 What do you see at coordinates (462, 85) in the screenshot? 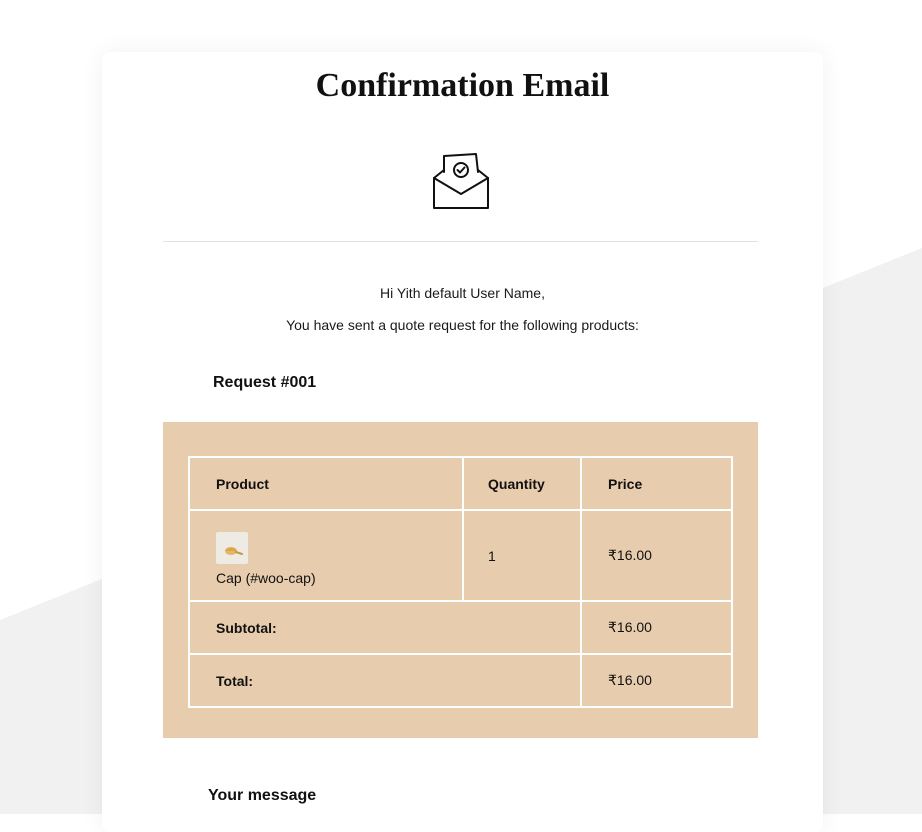
I see `email-title: Confirmation Email` at bounding box center [462, 85].